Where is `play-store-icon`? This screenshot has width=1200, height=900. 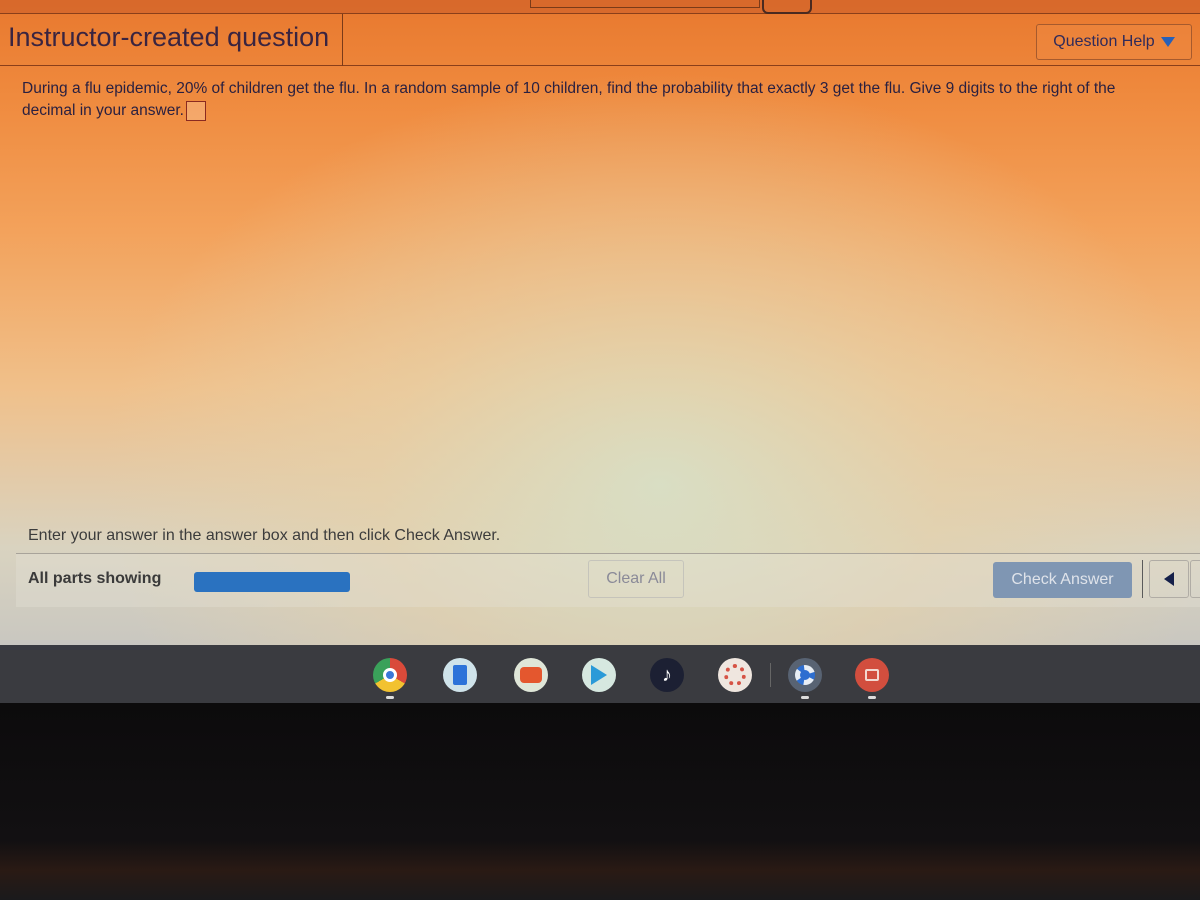
play-store-icon is located at coordinates (599, 675).